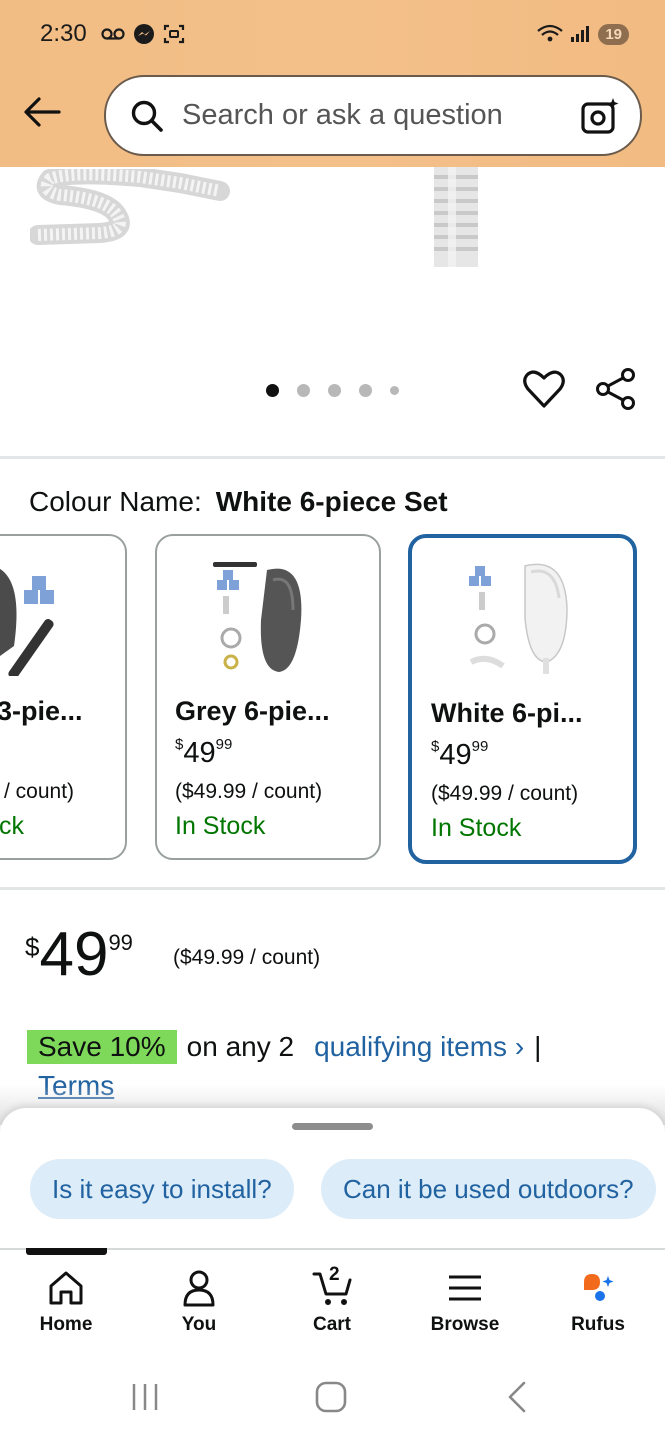 The width and height of the screenshot is (665, 1440). I want to click on home-system-icon, so click(331, 1397).